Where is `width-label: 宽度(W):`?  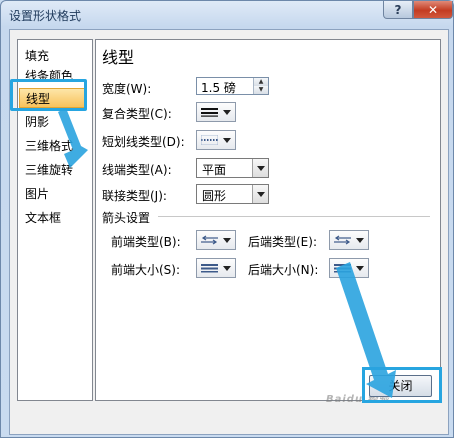 width-label: 宽度(W): is located at coordinates (127, 89).